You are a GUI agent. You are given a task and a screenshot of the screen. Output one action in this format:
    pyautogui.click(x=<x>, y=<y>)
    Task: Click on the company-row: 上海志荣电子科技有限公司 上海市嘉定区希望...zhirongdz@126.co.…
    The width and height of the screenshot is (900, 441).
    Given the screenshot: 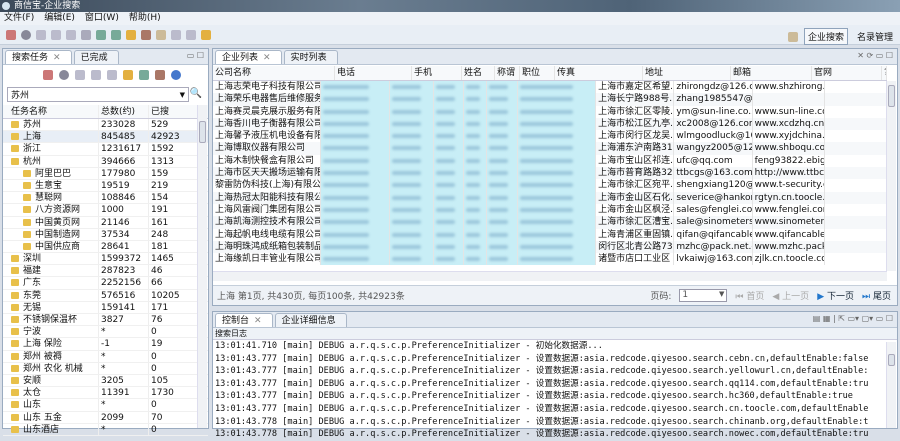 What is the action you would take?
    pyautogui.click(x=550, y=87)
    